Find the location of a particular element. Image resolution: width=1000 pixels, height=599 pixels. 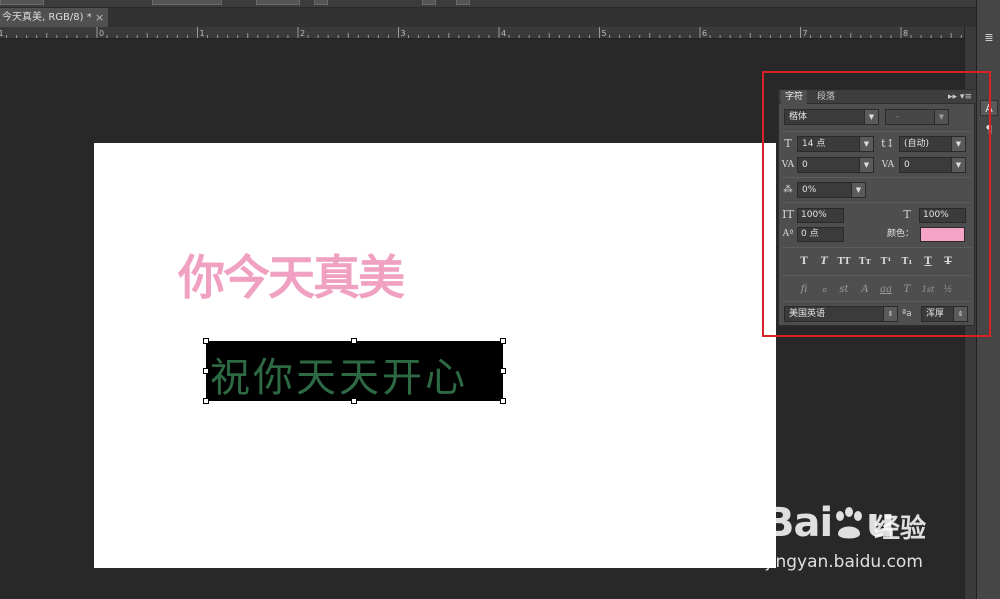

font-family-select: 楷体 ▼ is located at coordinates (831, 117).